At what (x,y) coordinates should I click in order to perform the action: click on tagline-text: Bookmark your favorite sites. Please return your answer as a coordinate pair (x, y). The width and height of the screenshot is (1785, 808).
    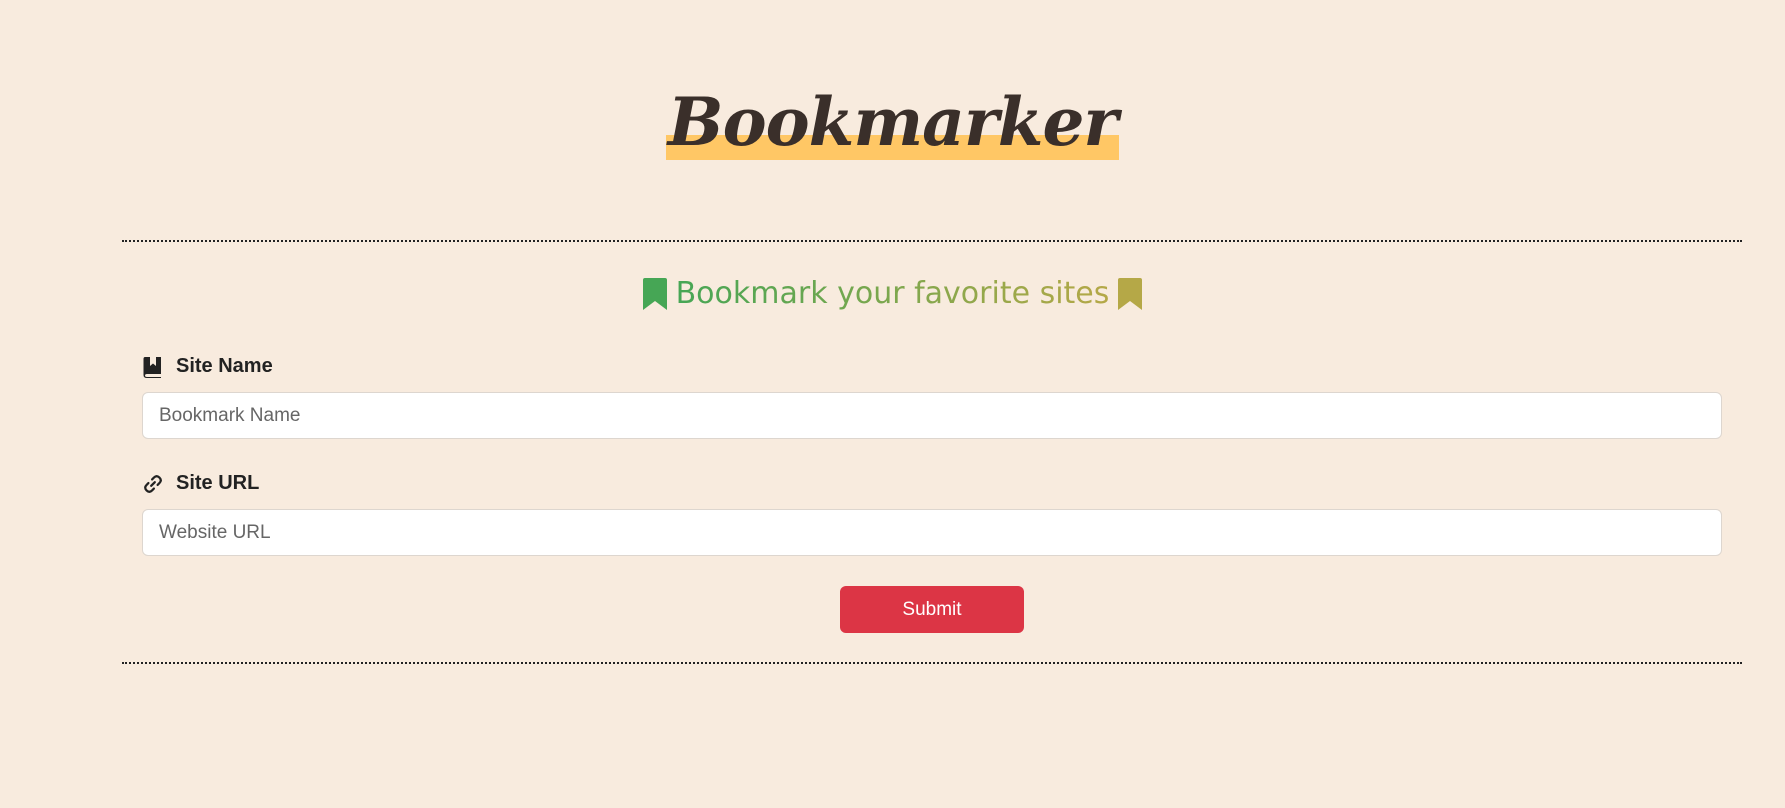
    Looking at the image, I should click on (893, 294).